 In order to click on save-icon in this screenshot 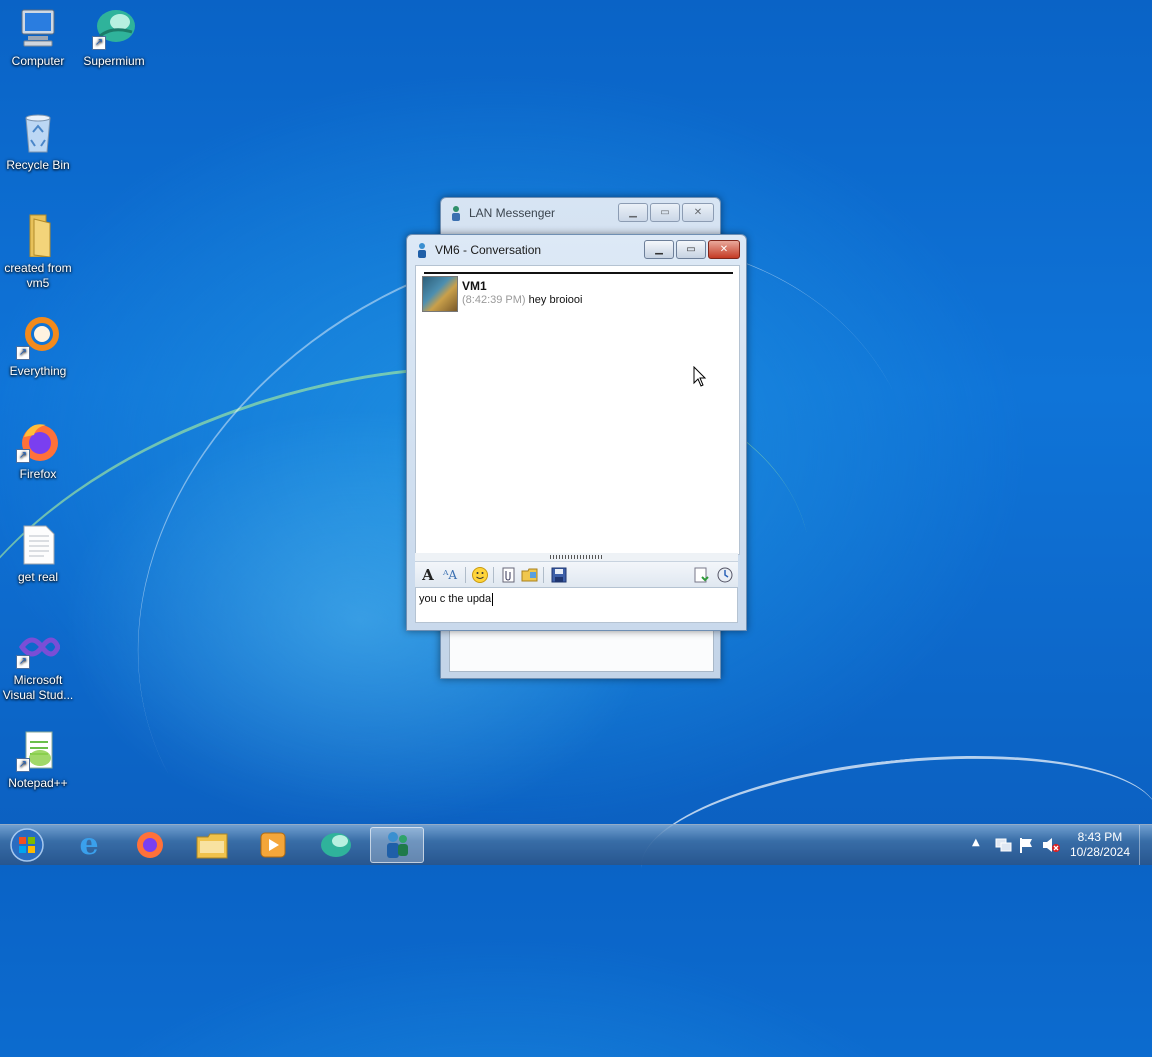, I will do `click(559, 575)`.